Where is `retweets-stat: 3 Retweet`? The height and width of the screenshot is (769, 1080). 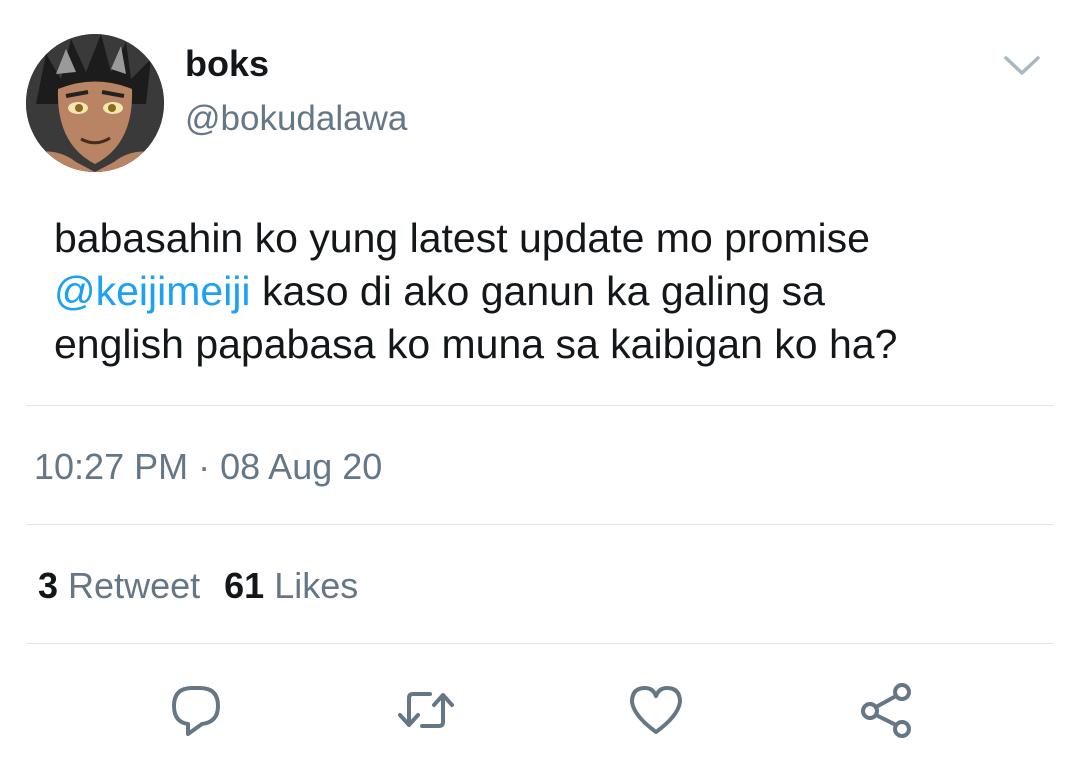 retweets-stat: 3 Retweet is located at coordinates (119, 585).